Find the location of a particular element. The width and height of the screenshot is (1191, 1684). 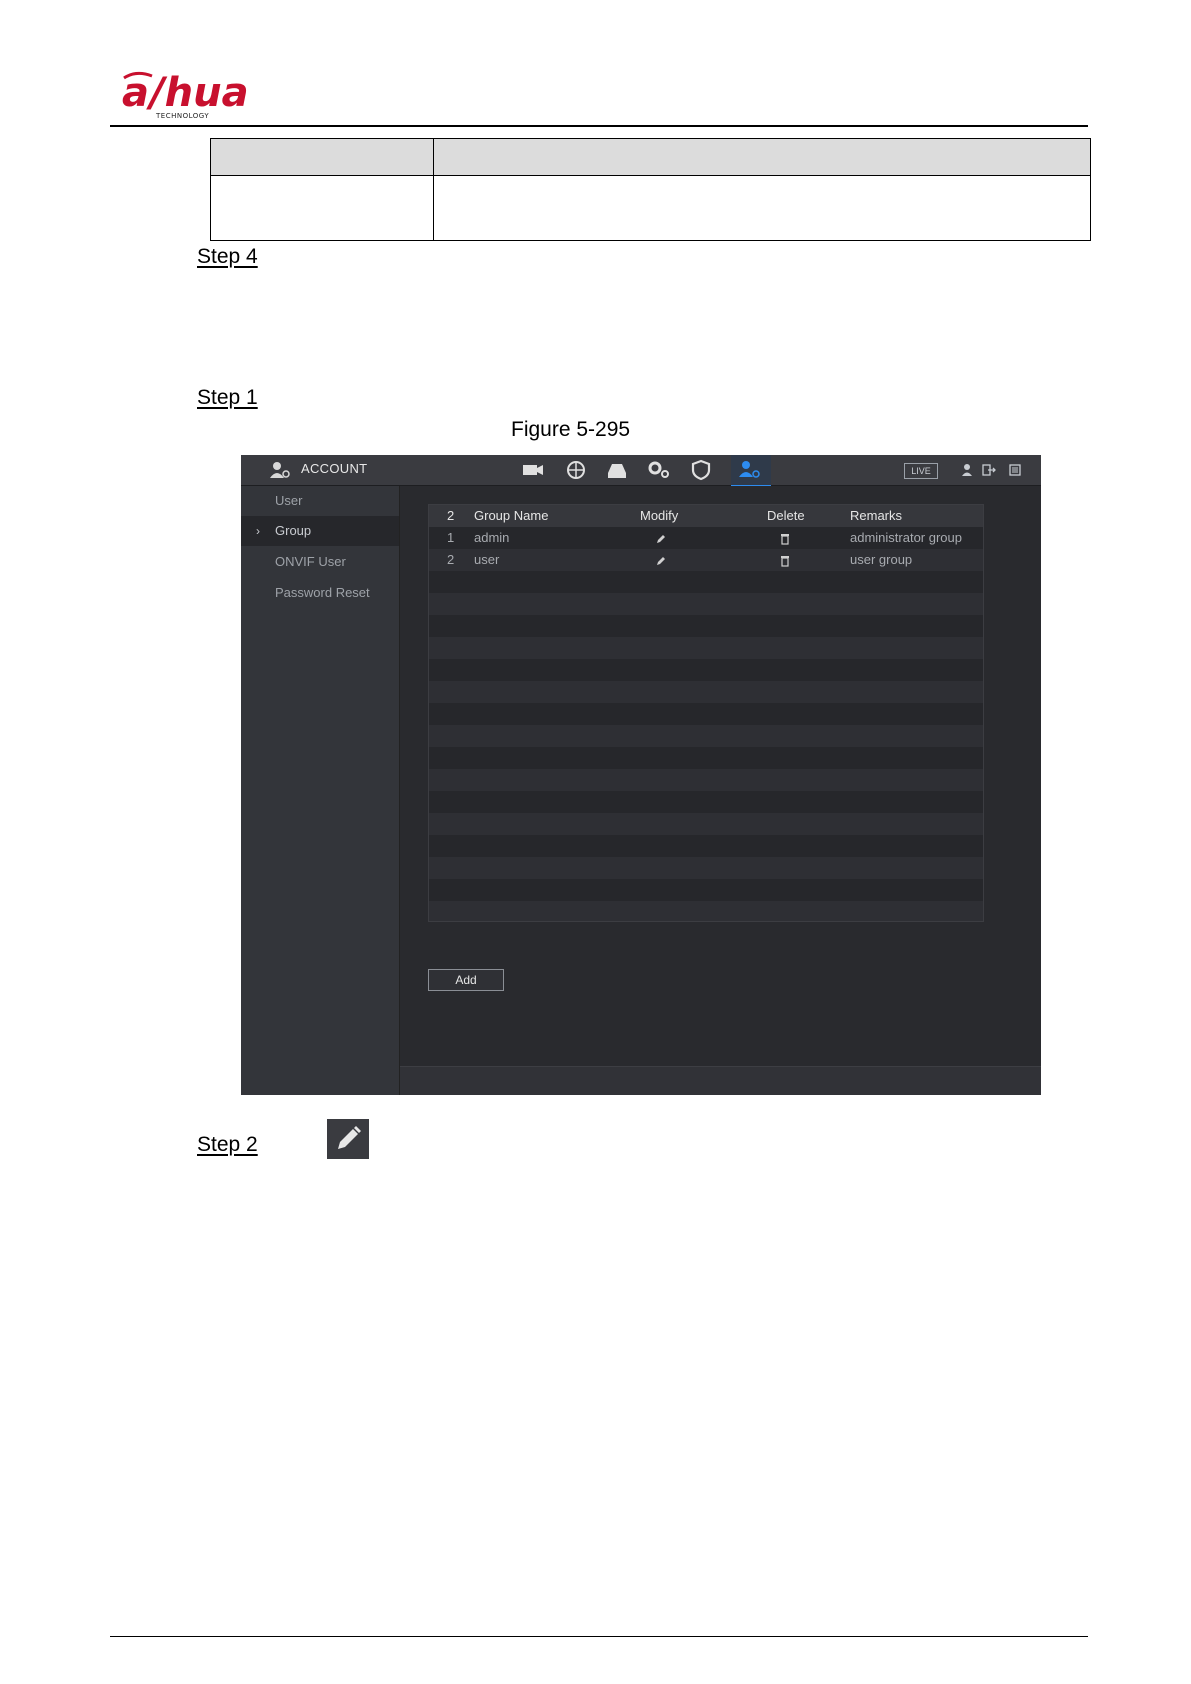

table-header-row: 2 Group Name Modify Delete Remarks is located at coordinates (706, 516).